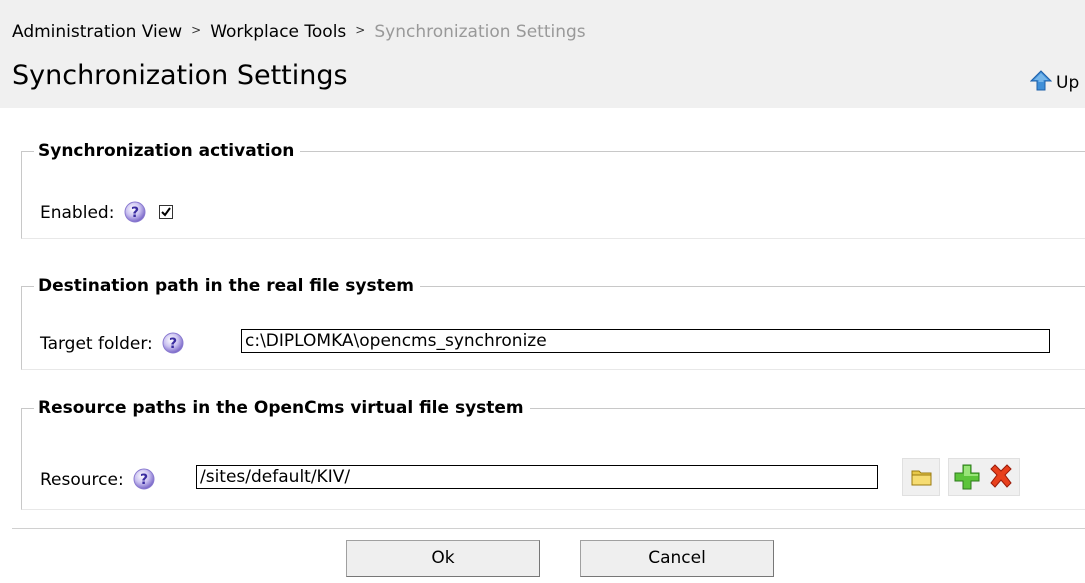  What do you see at coordinates (166, 151) in the screenshot?
I see `activation-legend: Synchronization activation` at bounding box center [166, 151].